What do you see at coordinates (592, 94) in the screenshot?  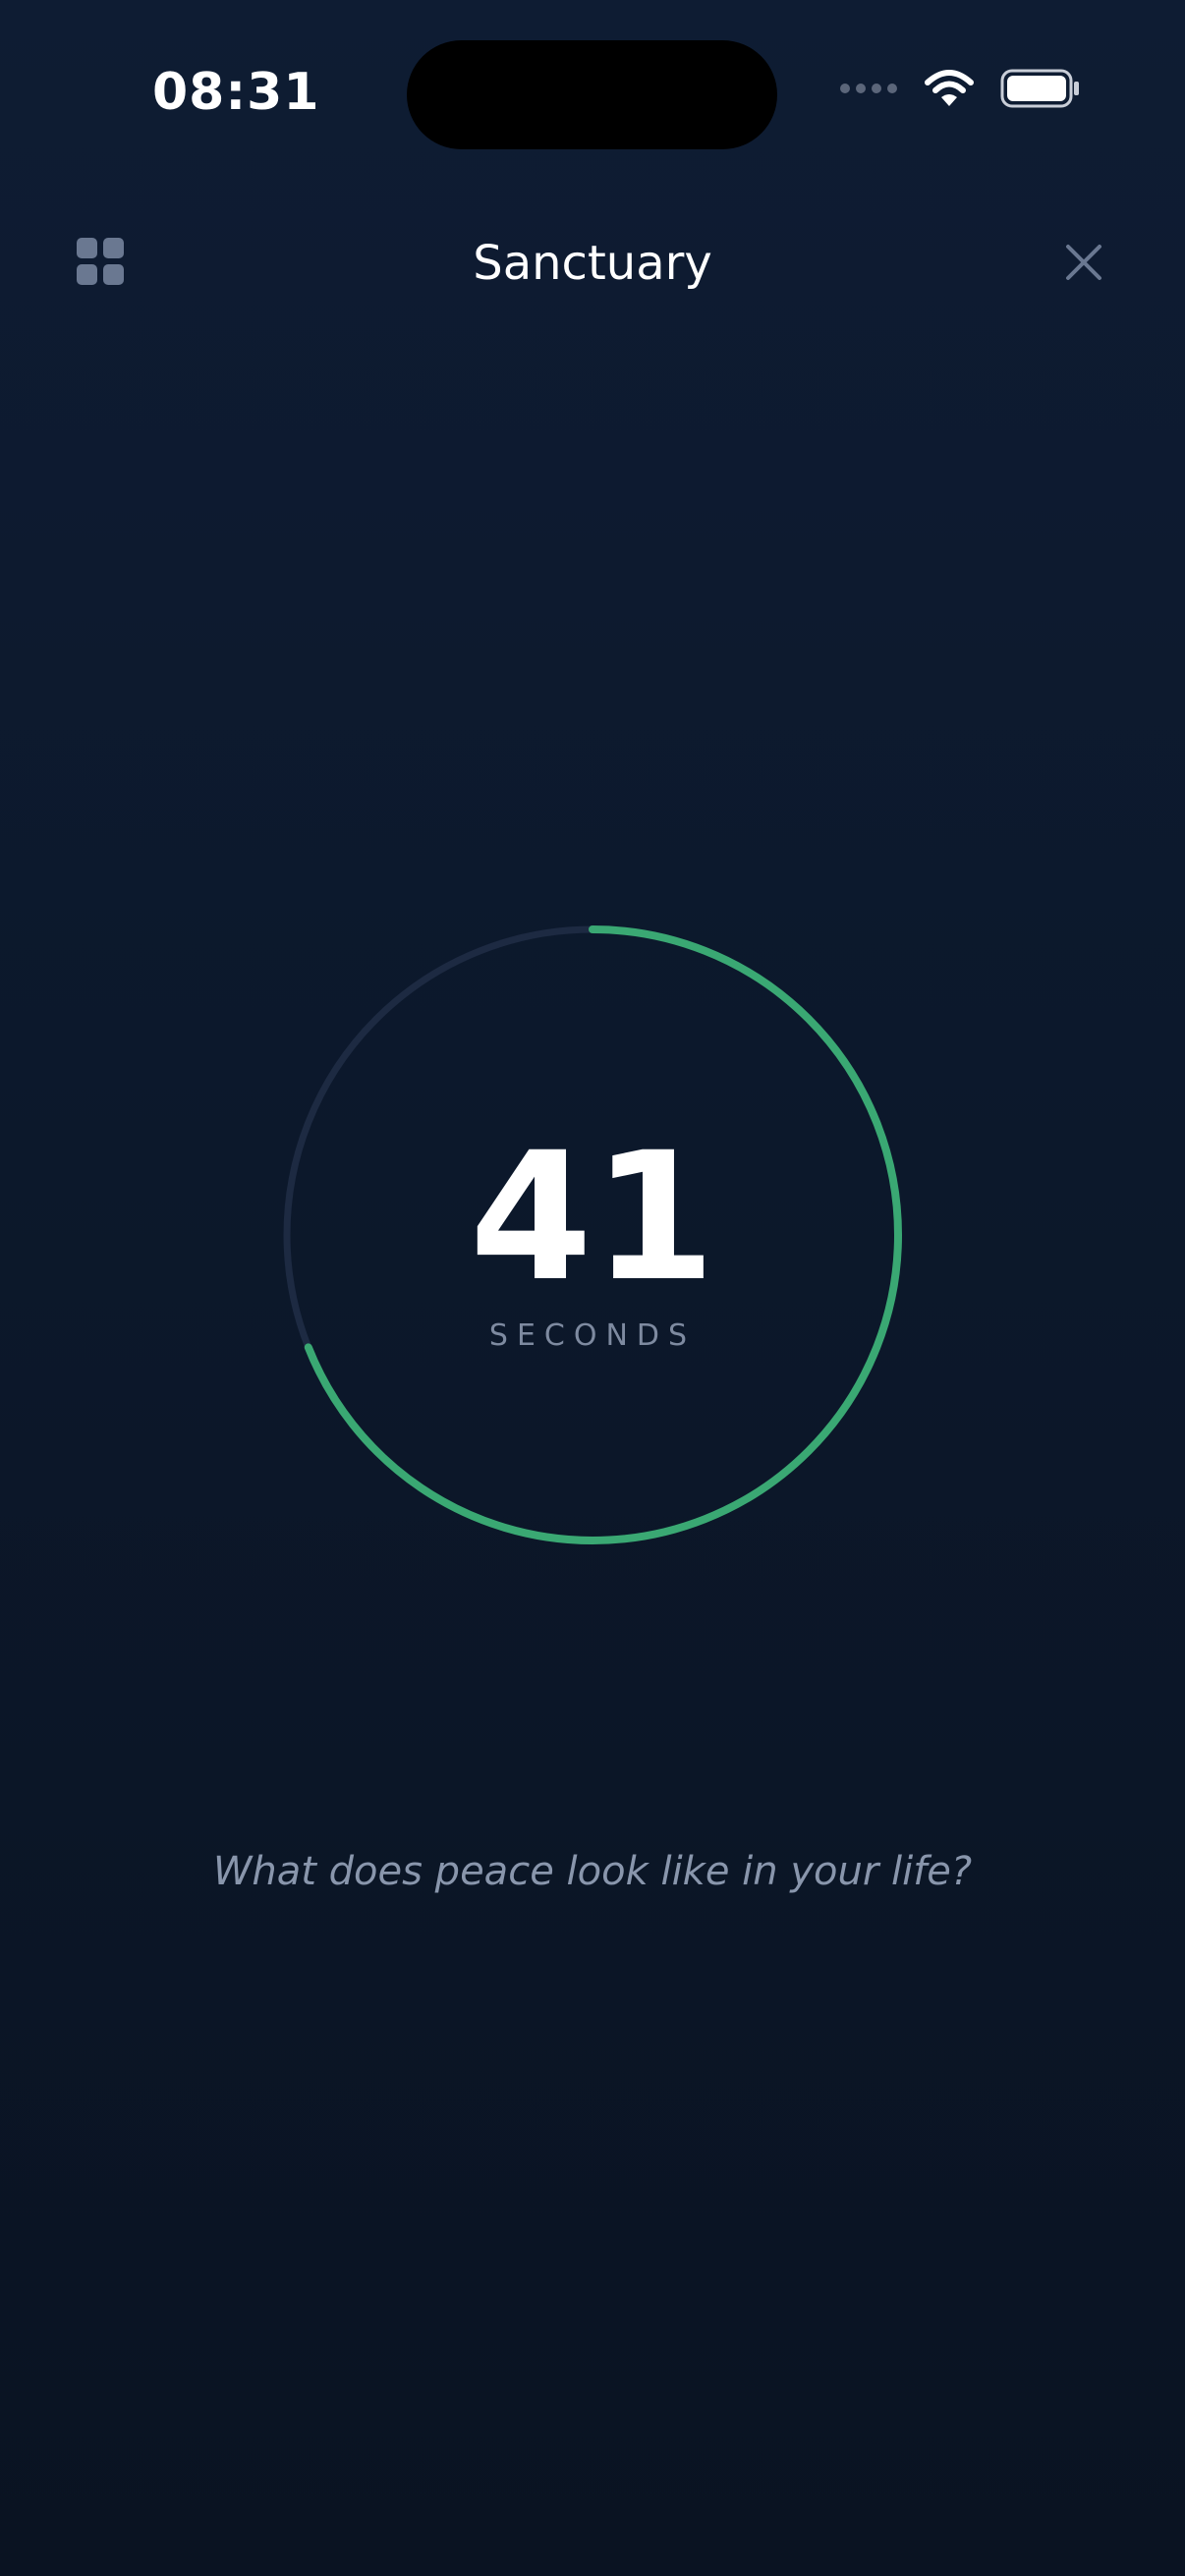 I see `dynamic-island` at bounding box center [592, 94].